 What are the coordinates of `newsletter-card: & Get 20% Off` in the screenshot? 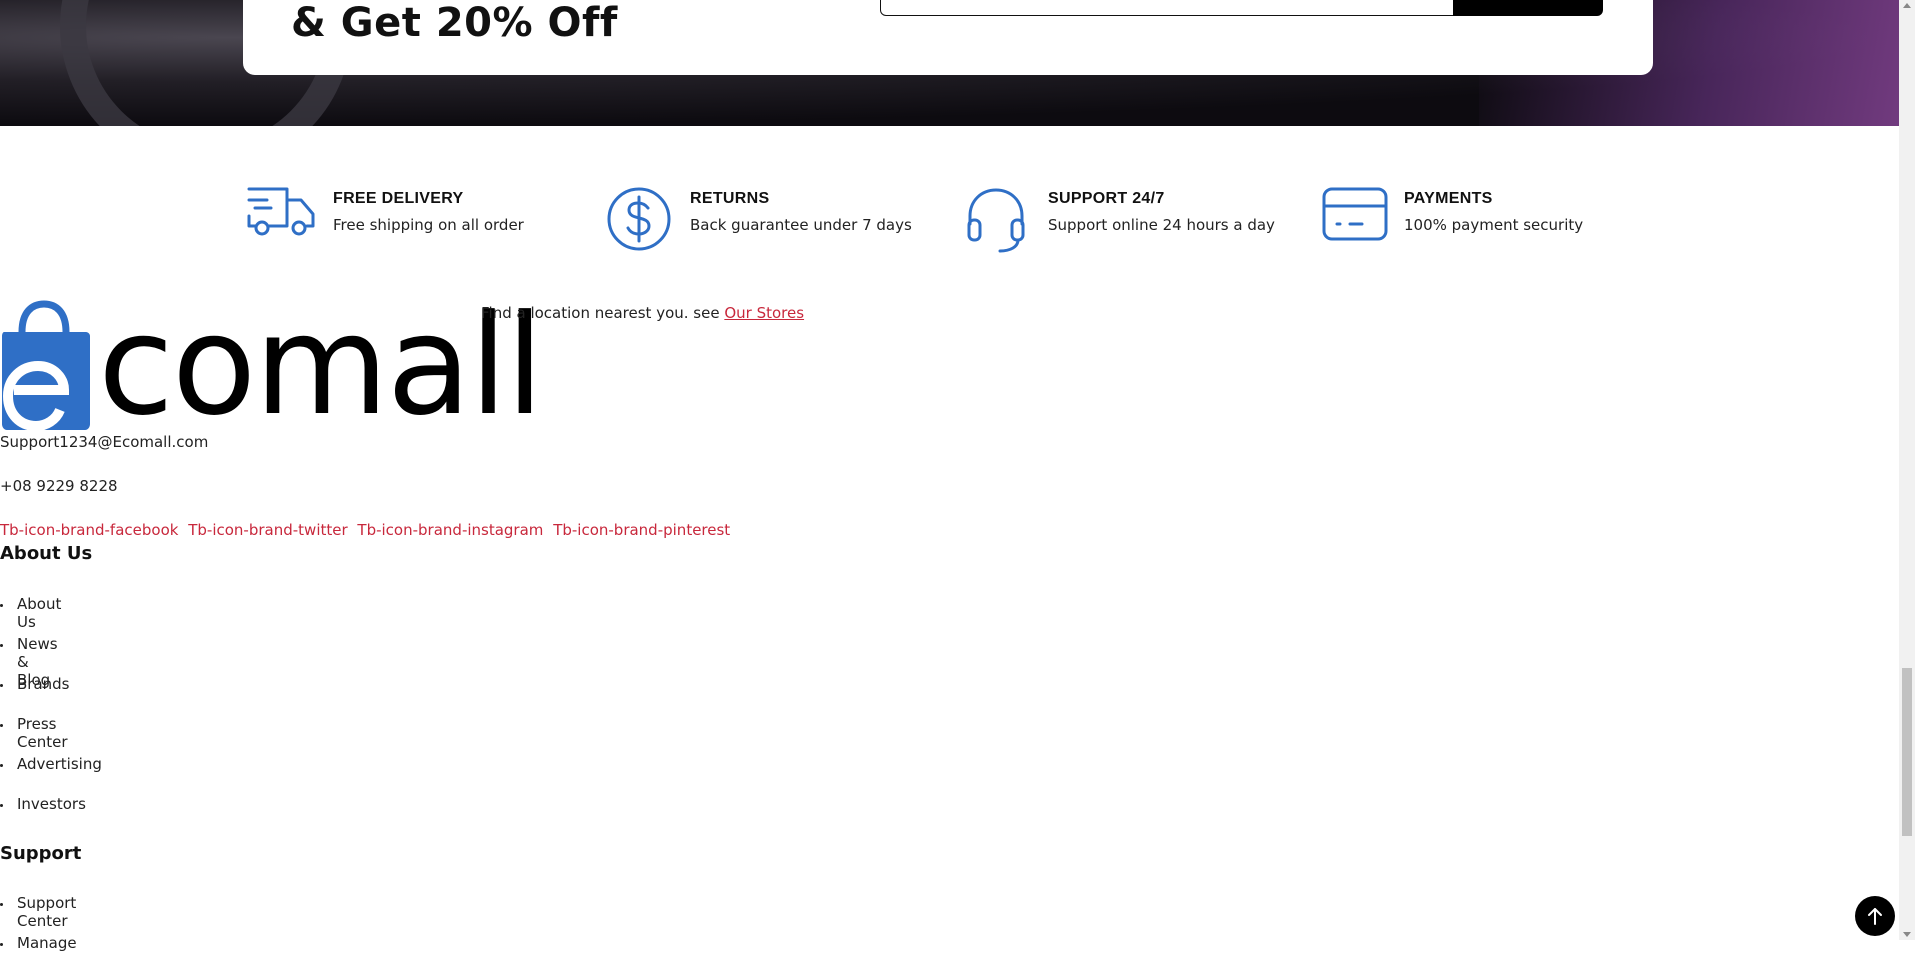 It's located at (948, 37).